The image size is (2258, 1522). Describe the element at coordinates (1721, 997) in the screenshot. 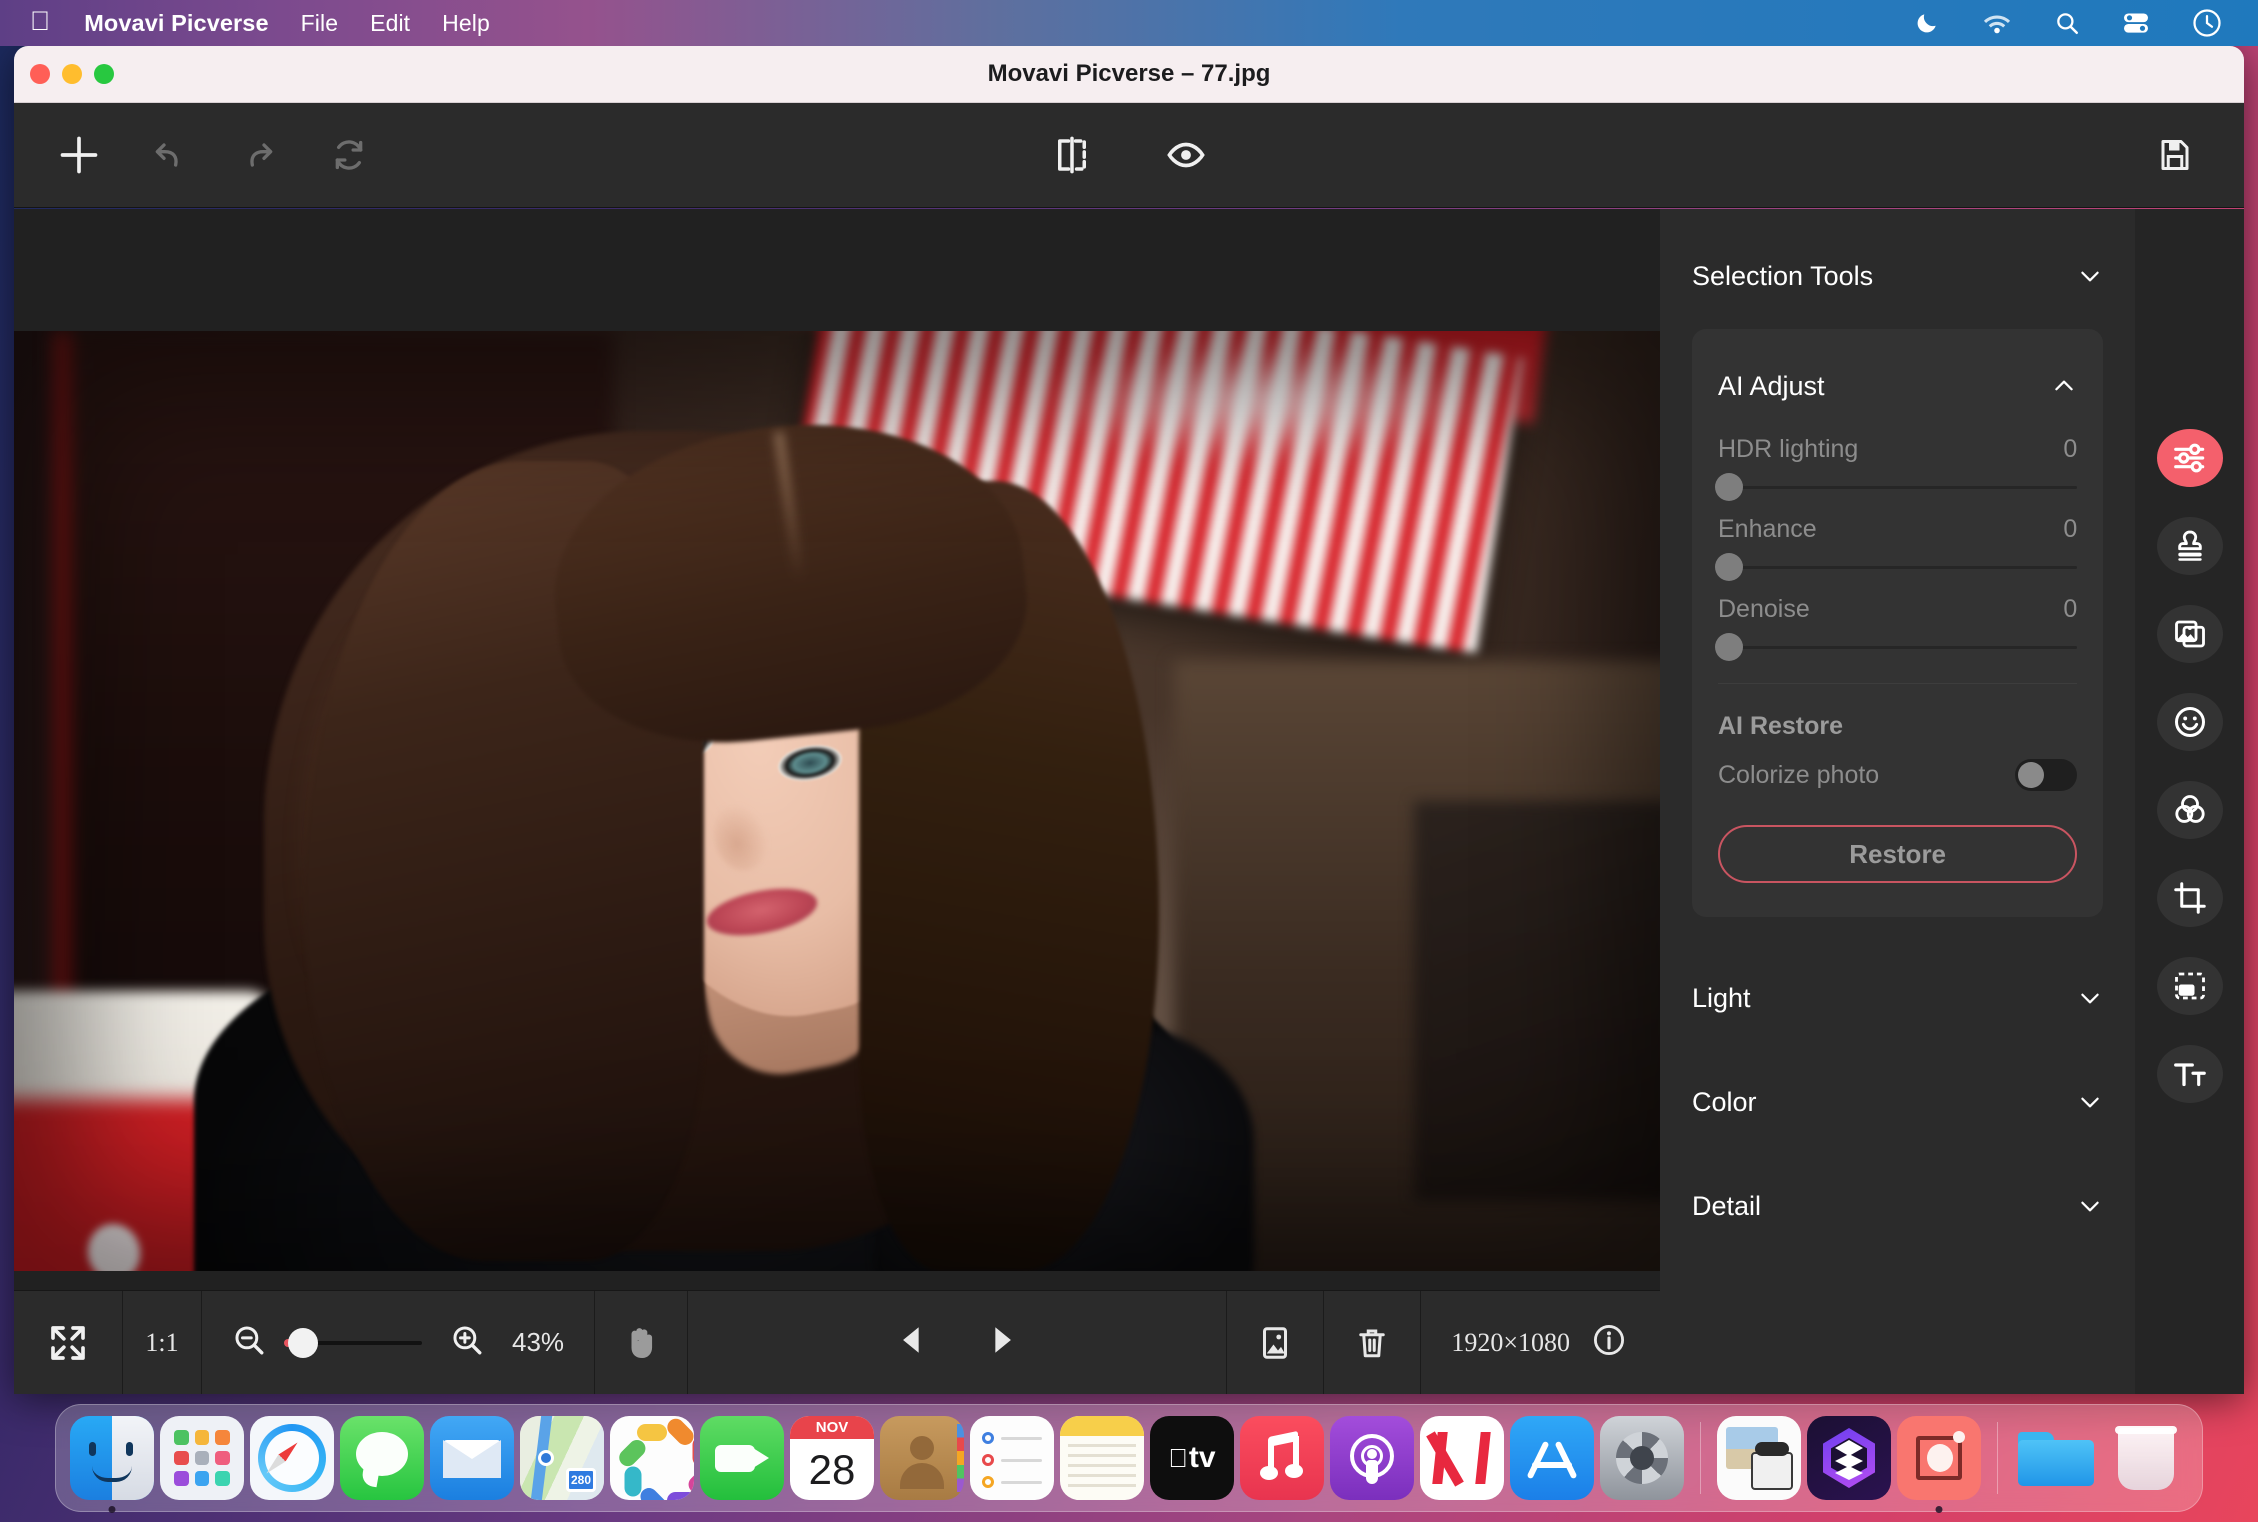

I see `light-label: Light` at that location.